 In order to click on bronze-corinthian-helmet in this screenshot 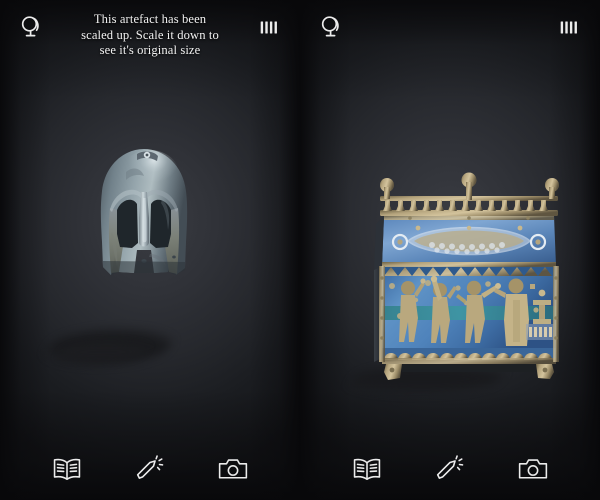, I will do `click(144, 213)`.